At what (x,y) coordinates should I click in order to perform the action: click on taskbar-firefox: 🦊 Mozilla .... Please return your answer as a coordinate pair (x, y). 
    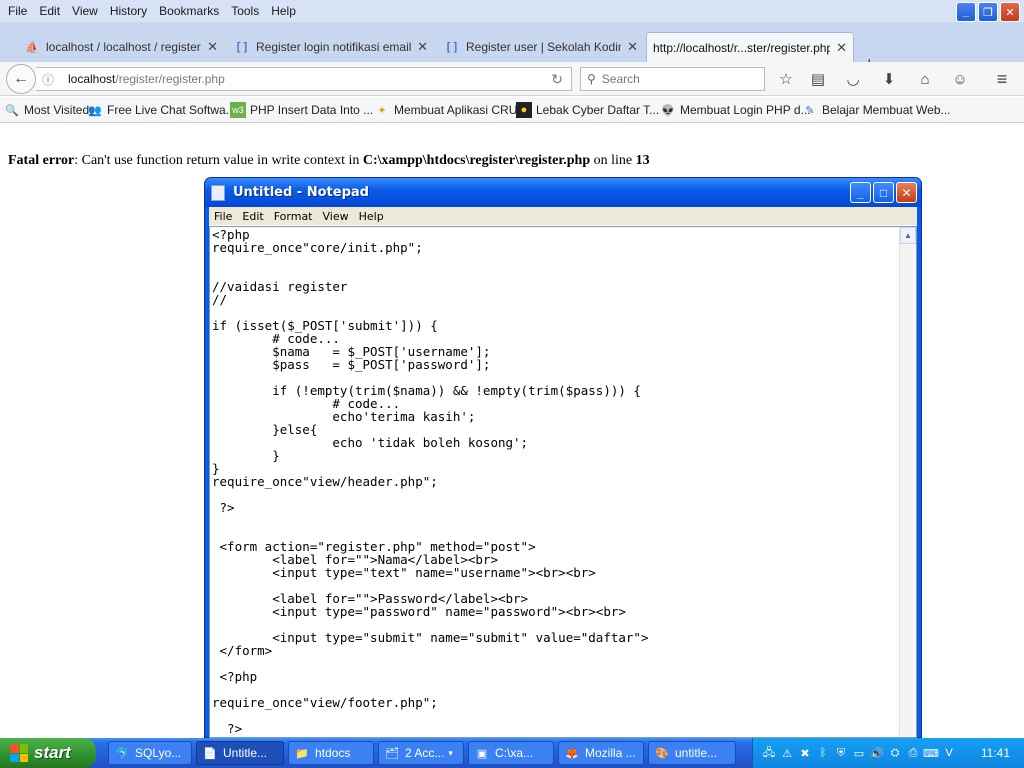
    Looking at the image, I should click on (601, 753).